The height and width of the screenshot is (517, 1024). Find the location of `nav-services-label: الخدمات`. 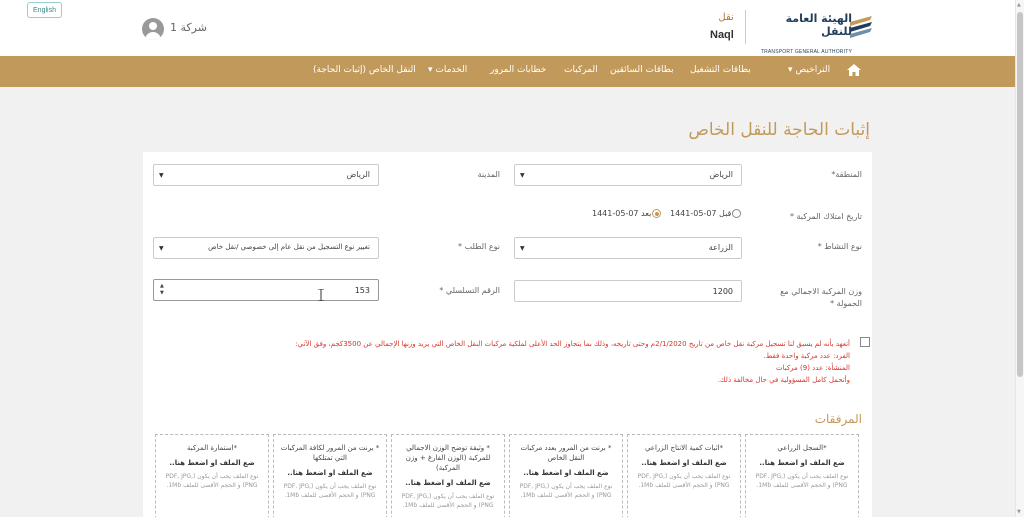

nav-services-label: الخدمات is located at coordinates (451, 70).